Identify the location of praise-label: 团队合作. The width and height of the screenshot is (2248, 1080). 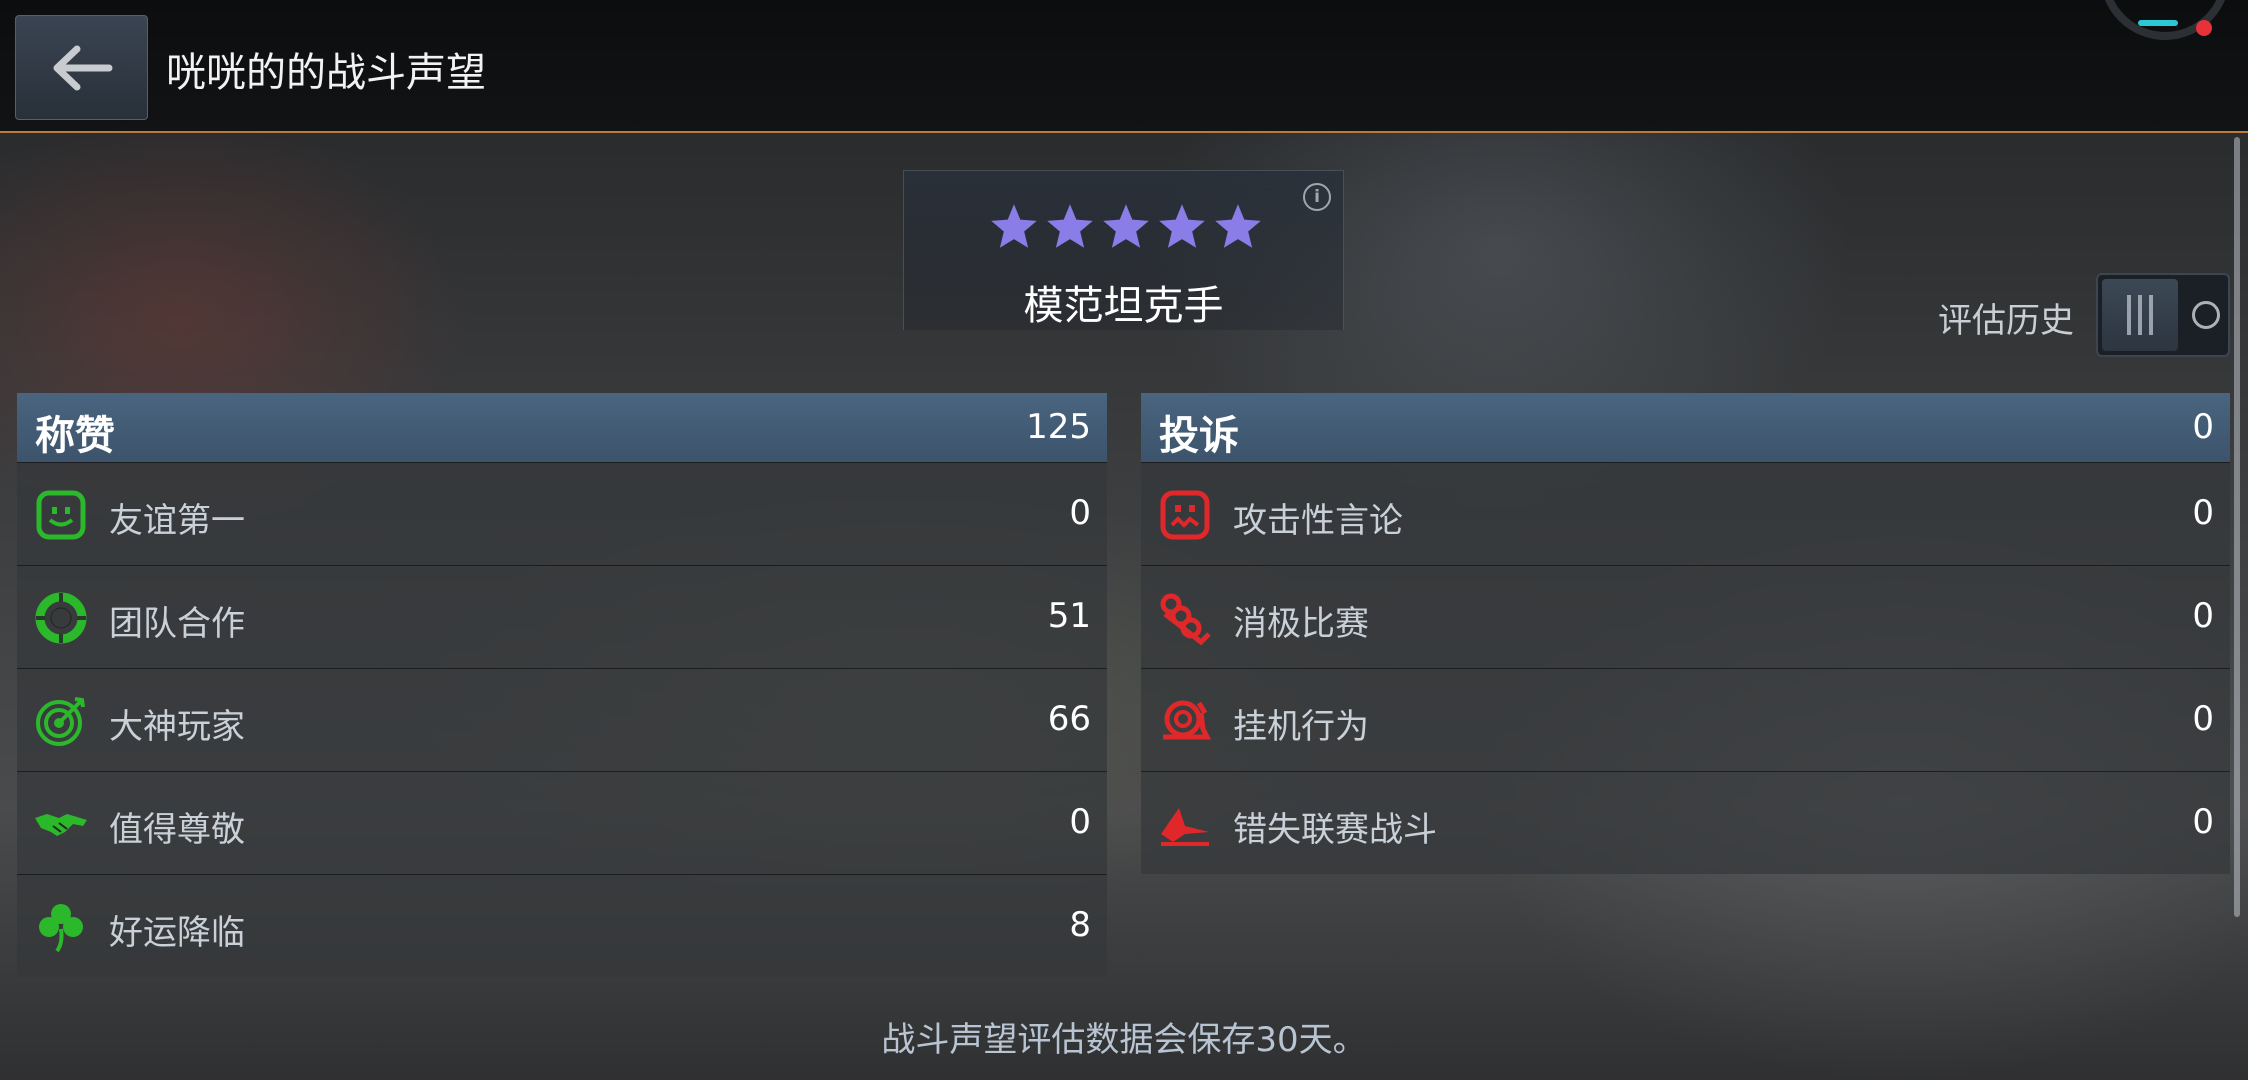
(177, 624).